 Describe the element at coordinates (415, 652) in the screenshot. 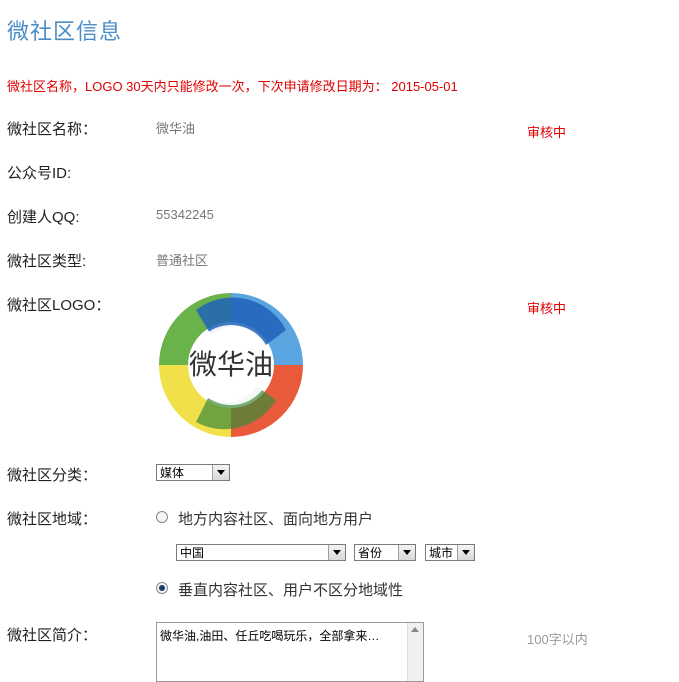

I see `textarea-scrollbar` at that location.